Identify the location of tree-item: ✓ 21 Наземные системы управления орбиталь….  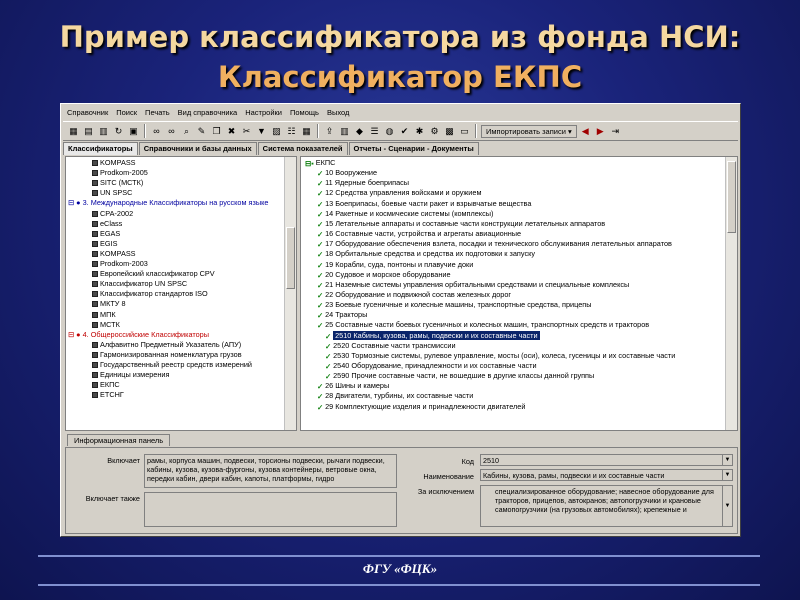
(473, 285).